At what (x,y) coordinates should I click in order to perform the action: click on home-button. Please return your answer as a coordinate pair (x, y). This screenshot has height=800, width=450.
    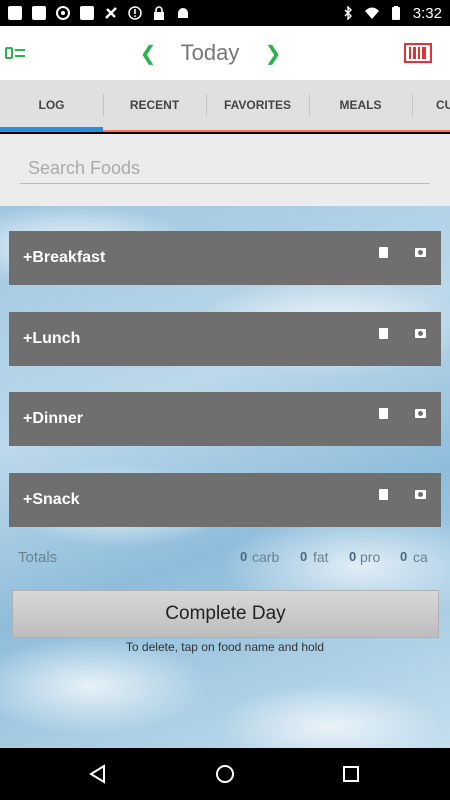
    Looking at the image, I should click on (225, 774).